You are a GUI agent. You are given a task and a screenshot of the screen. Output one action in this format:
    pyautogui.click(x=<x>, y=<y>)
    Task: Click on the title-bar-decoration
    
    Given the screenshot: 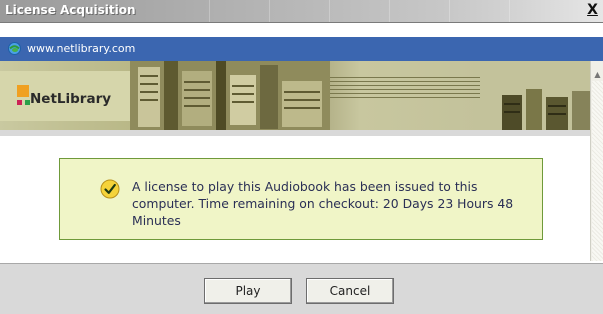 What is the action you would take?
    pyautogui.click(x=330, y=11)
    